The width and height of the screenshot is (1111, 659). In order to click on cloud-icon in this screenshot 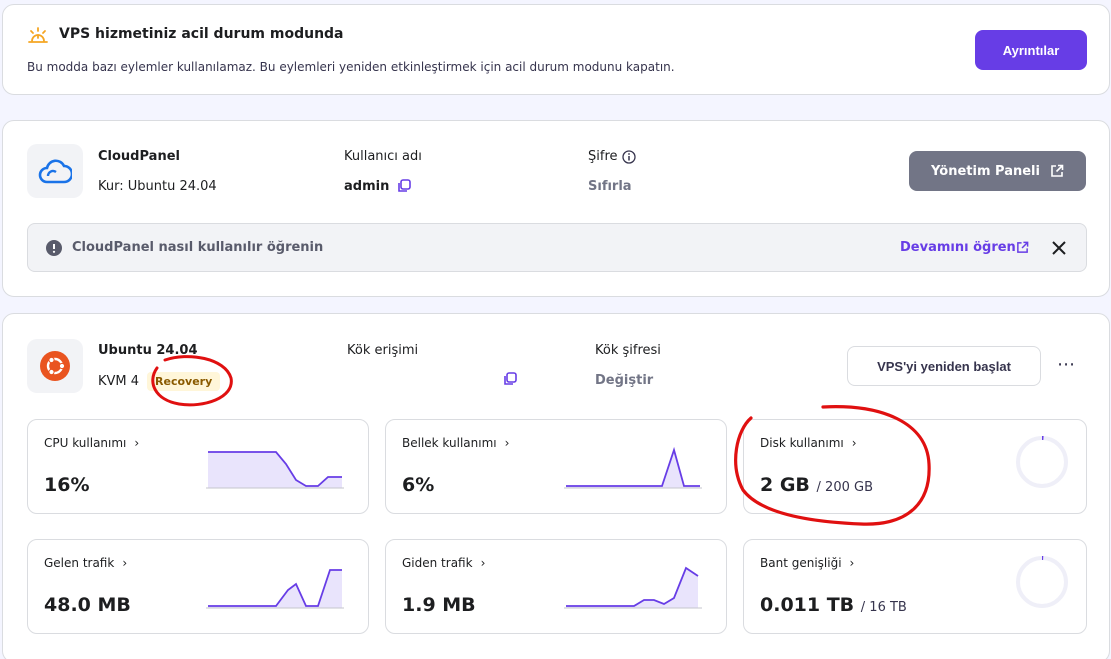, I will do `click(55, 171)`.